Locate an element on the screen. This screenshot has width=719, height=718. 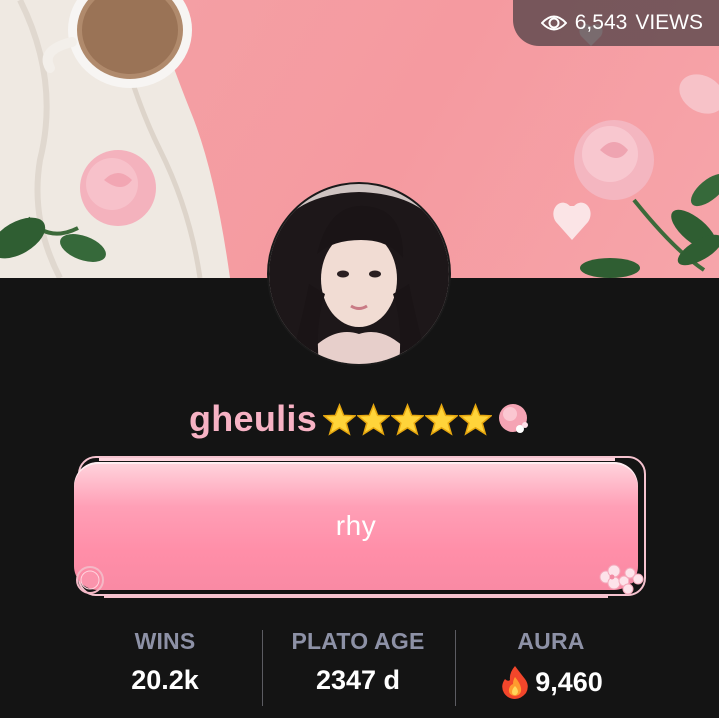
views-counter: 6,543 VIEWS is located at coordinates (615, 23).